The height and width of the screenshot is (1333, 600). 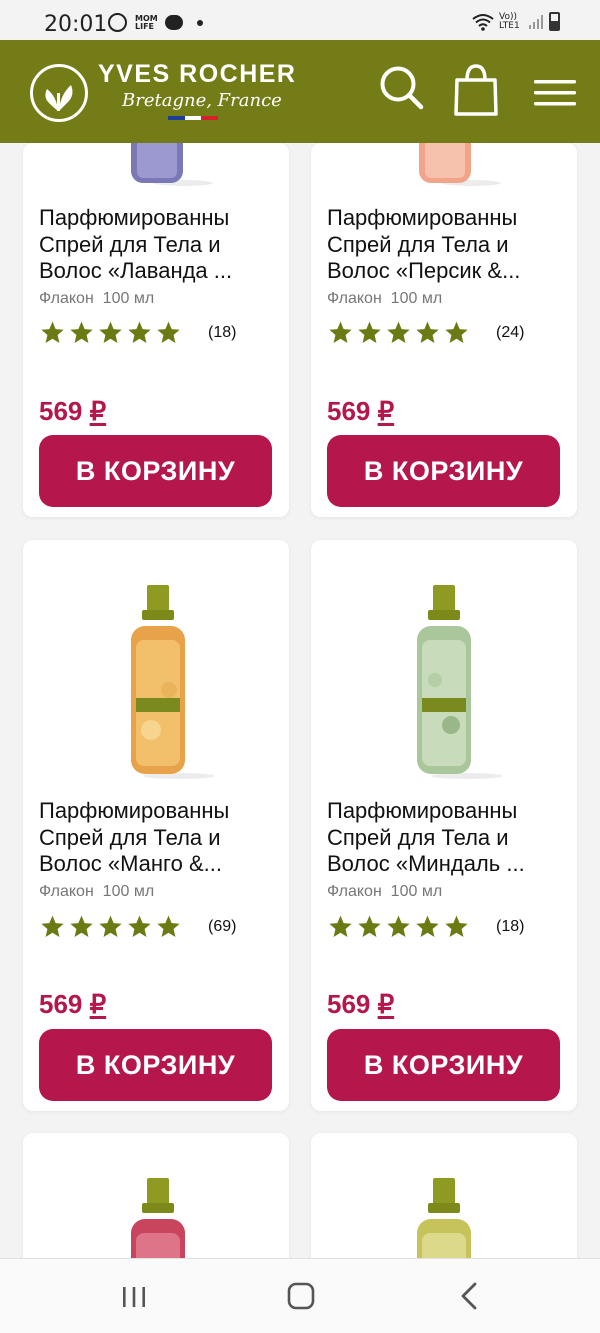 I want to click on system-icons: Vo)) LTE1, so click(x=516, y=21).